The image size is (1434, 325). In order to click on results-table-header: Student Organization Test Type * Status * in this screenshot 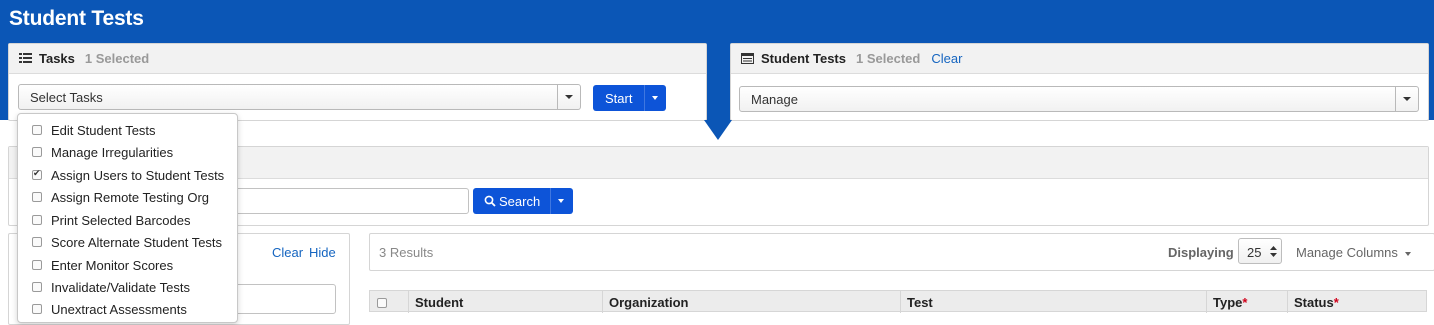, I will do `click(898, 301)`.